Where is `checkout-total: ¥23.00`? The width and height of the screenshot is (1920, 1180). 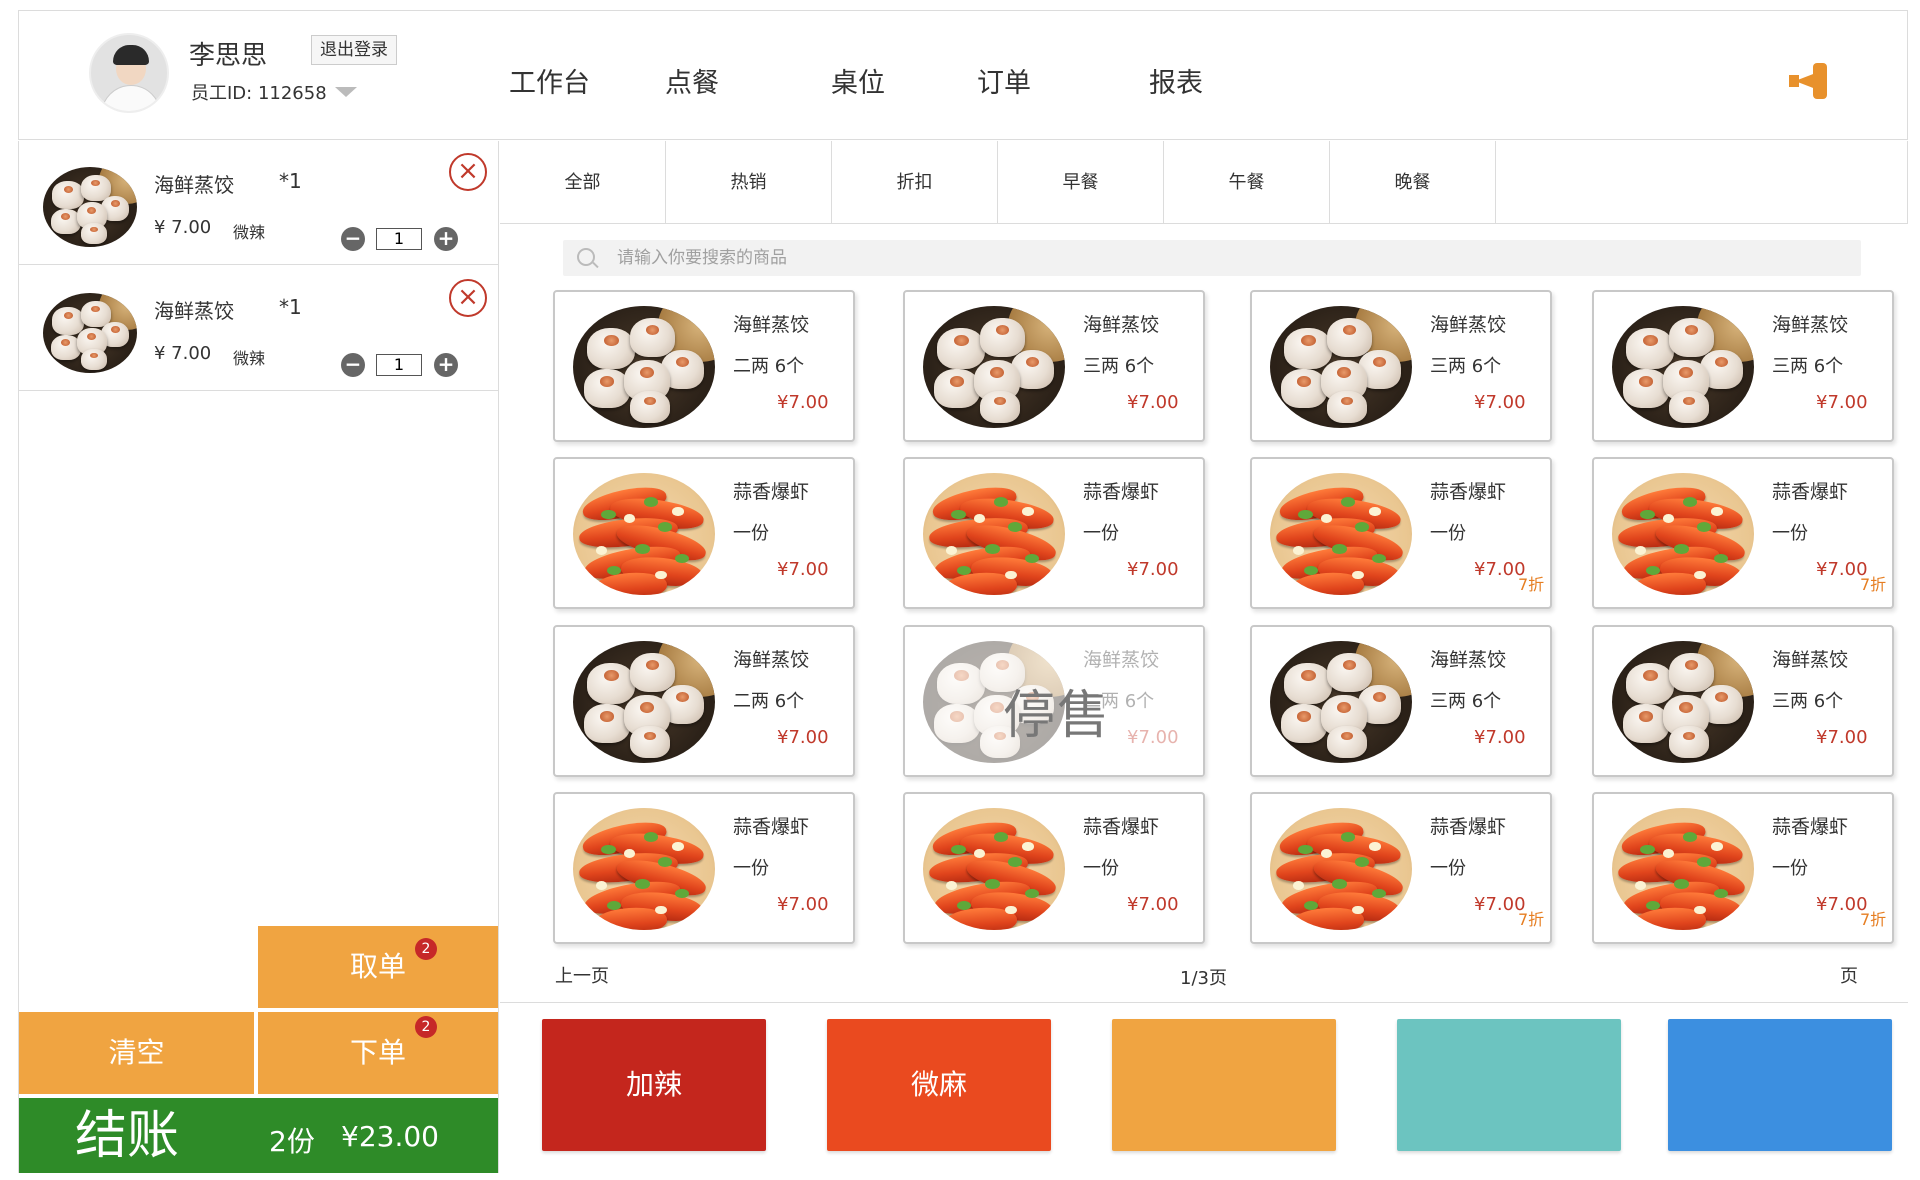
checkout-total: ¥23.00 is located at coordinates (390, 1136).